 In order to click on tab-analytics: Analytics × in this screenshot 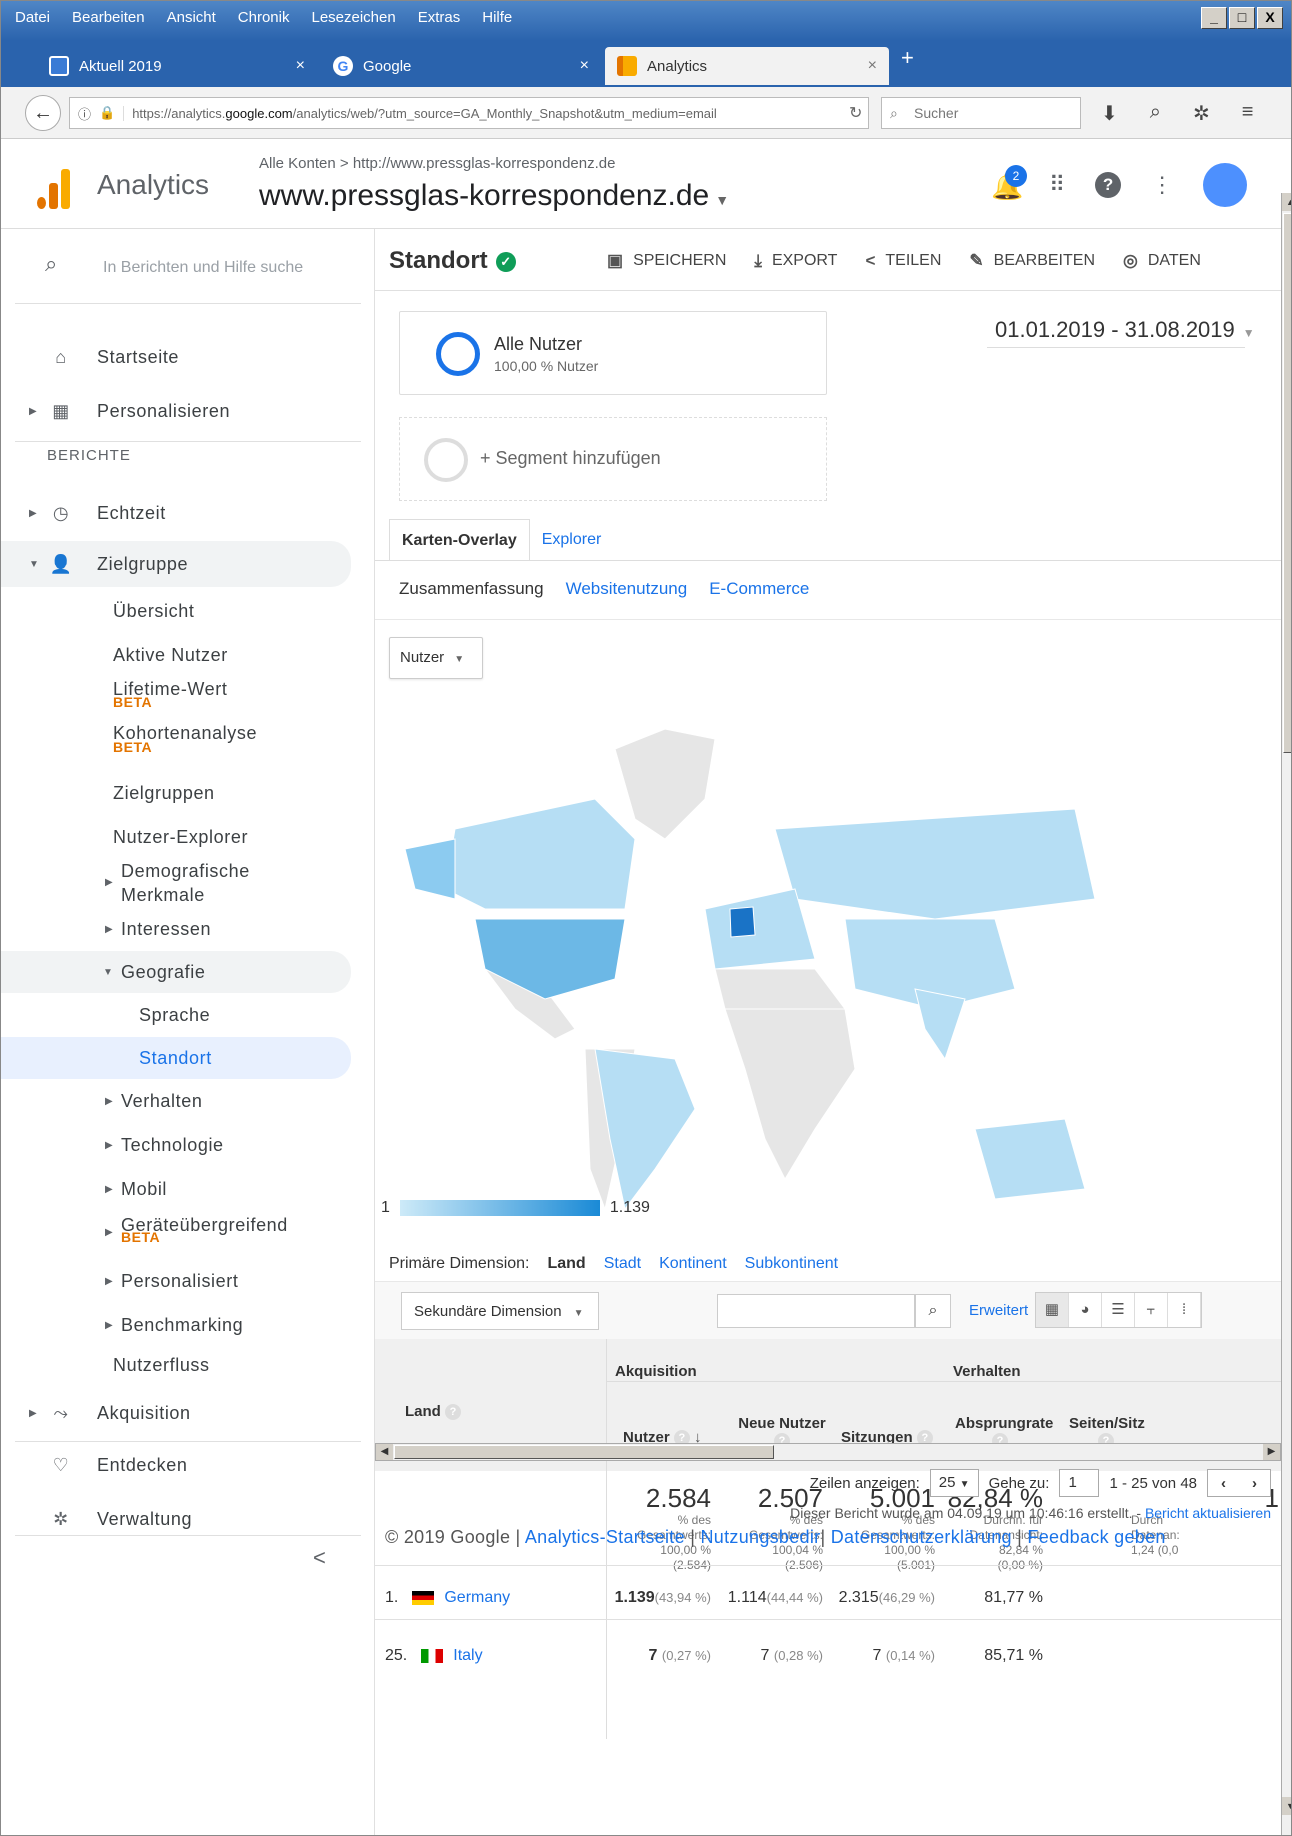, I will do `click(747, 66)`.